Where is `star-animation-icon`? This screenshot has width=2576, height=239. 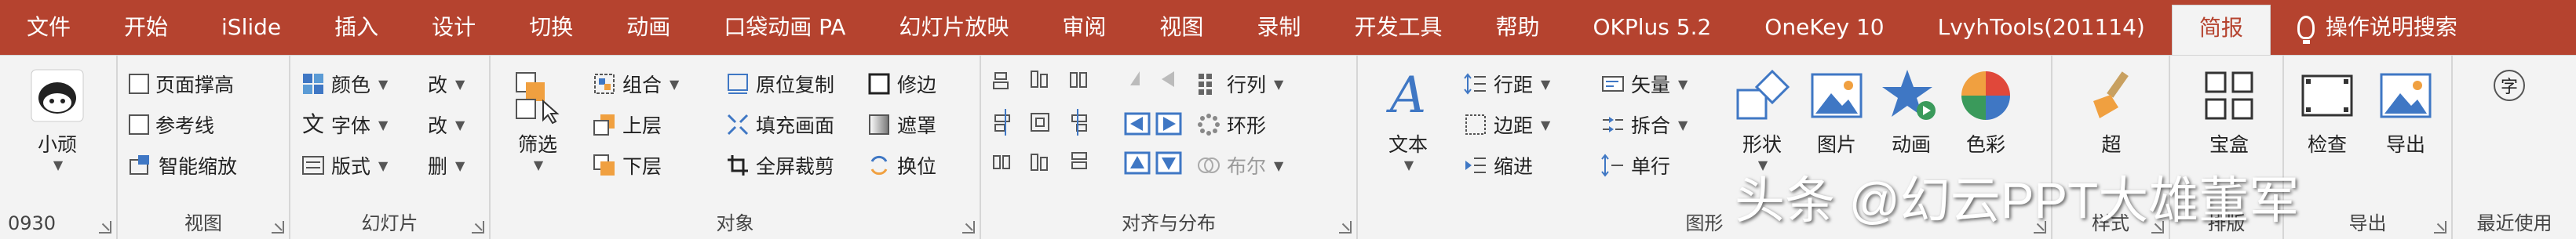
star-animation-icon is located at coordinates (1911, 96).